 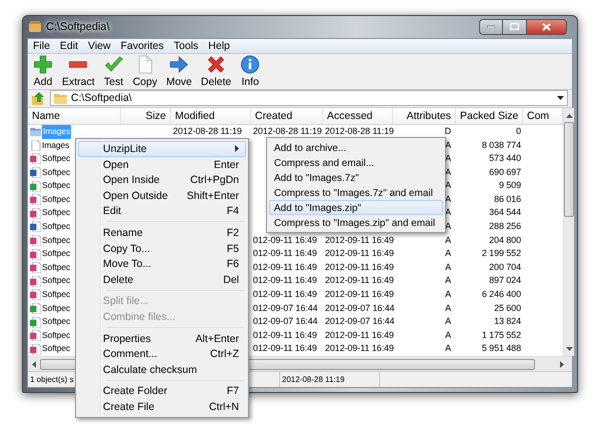 What do you see at coordinates (505, 267) in the screenshot?
I see `table-cell: 200 704` at bounding box center [505, 267].